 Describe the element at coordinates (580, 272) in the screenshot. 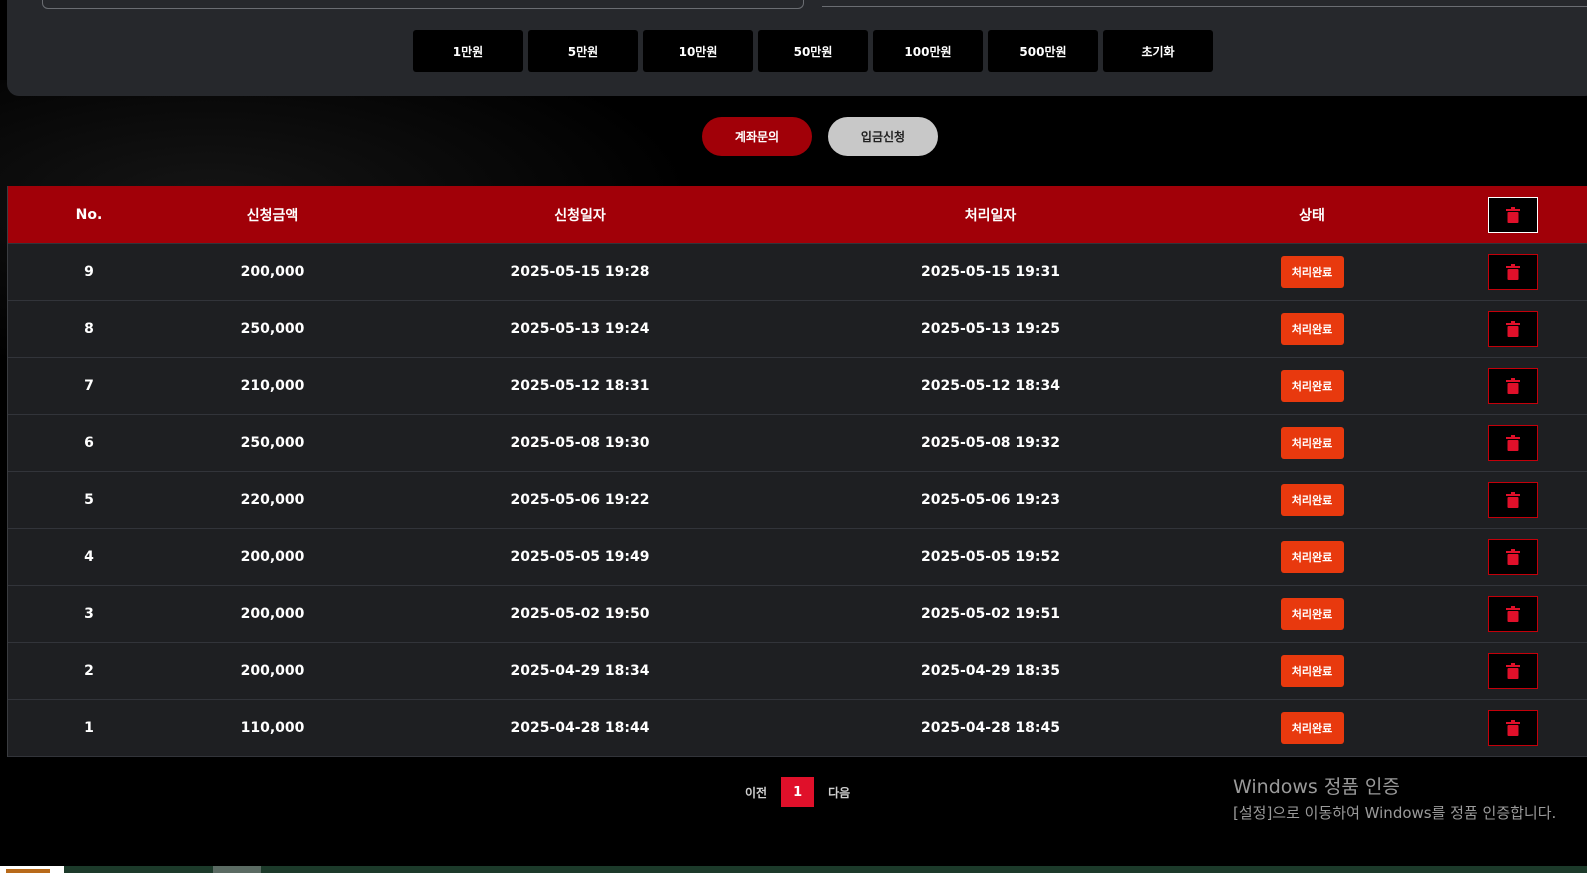

I see `cell-request-date: 2025-05-15 19:28` at that location.